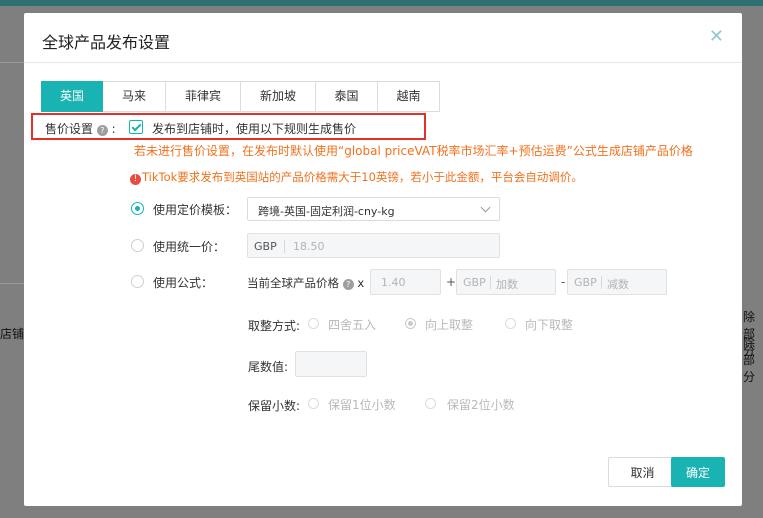 The height and width of the screenshot is (518, 763). What do you see at coordinates (254, 128) in the screenshot?
I see `publish-price-checkbox-label: 发布到店铺时，使用以下规则生成售价` at bounding box center [254, 128].